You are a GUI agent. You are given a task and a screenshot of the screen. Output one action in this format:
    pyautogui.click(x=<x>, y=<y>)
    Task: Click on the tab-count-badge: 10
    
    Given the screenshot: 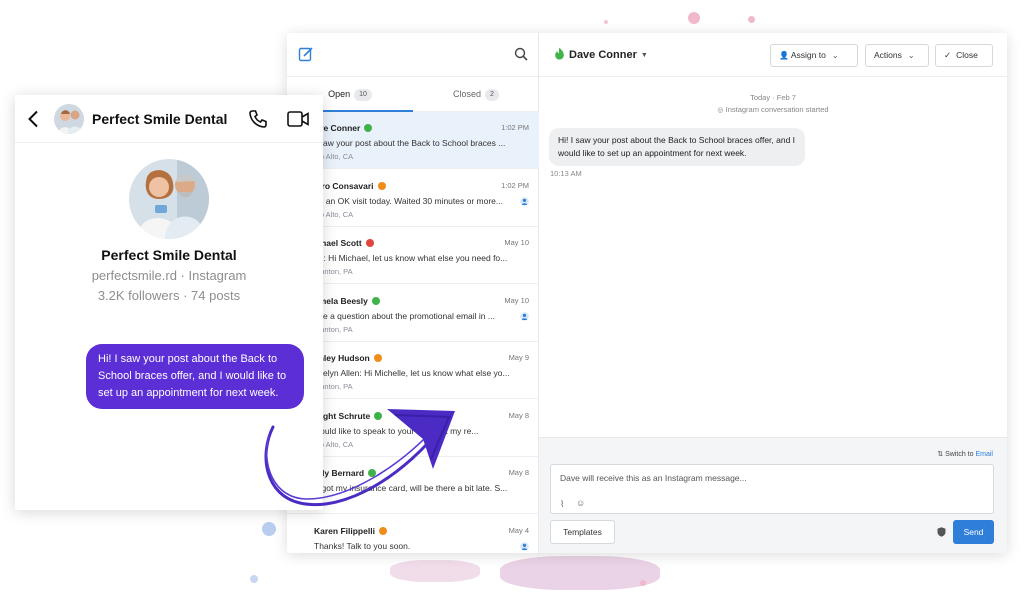 What is the action you would take?
    pyautogui.click(x=363, y=94)
    